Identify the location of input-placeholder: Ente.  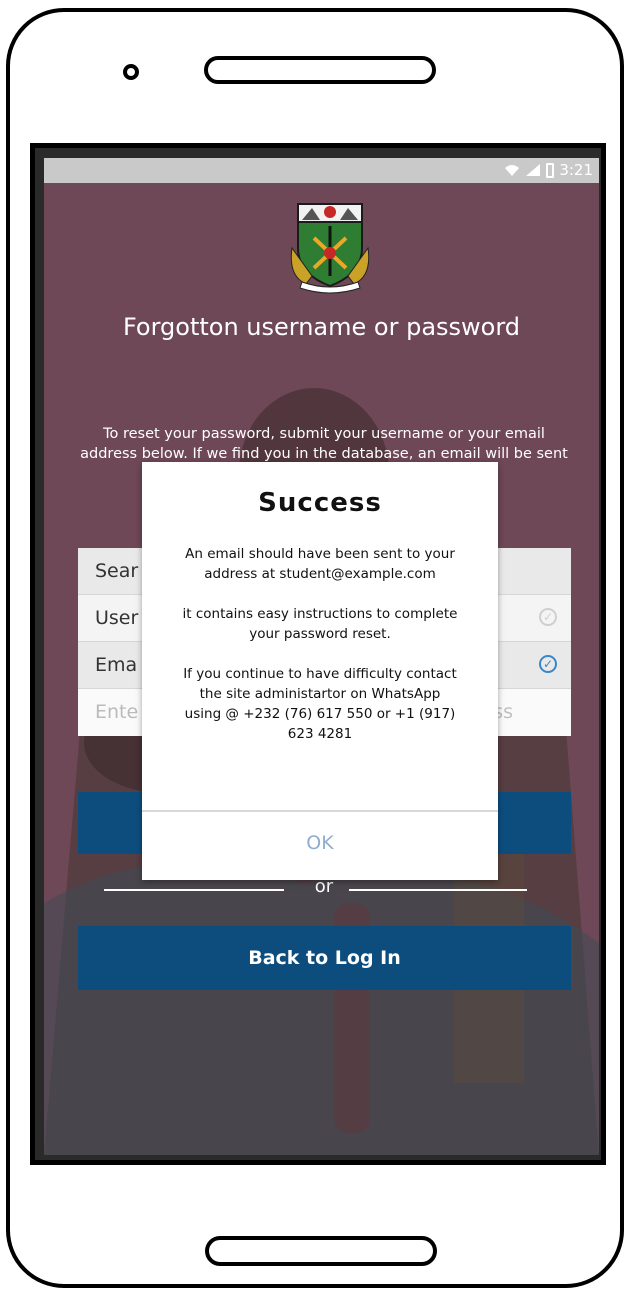
(117, 712).